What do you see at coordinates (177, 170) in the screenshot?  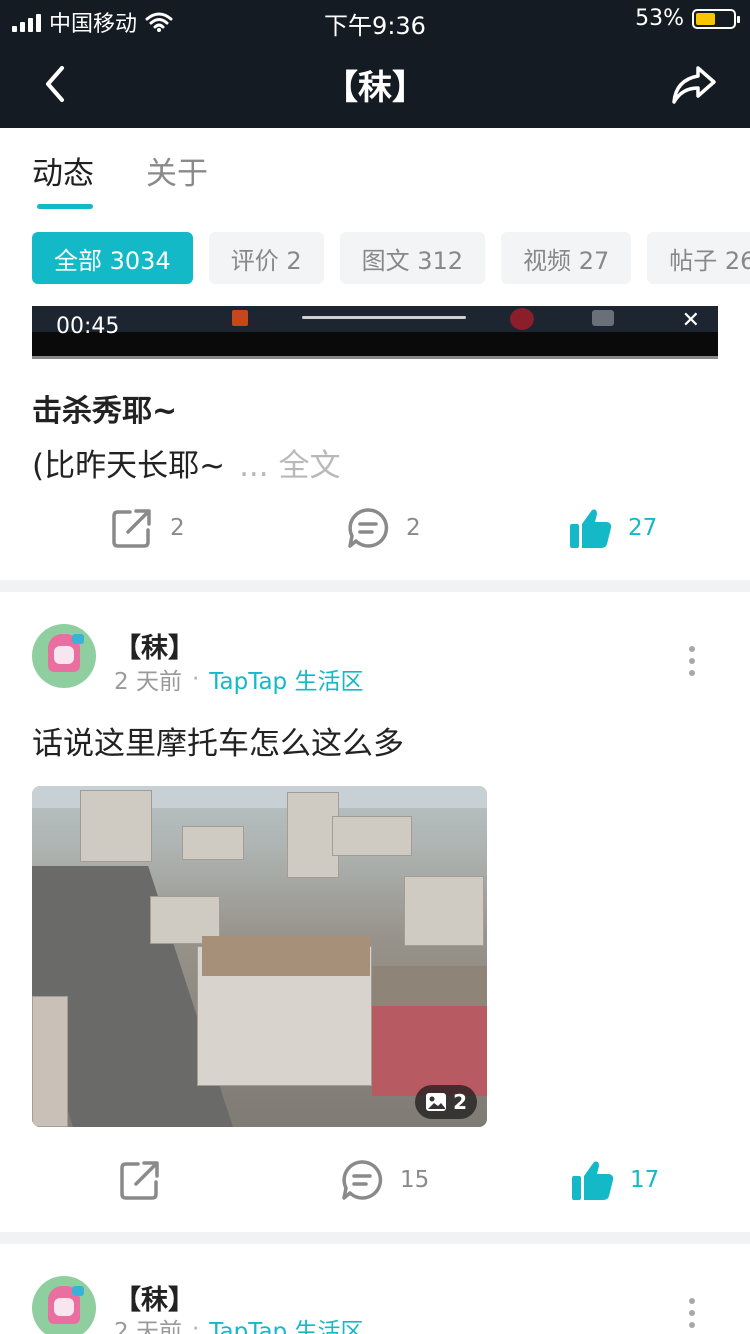 I see `tab-about: 关于` at bounding box center [177, 170].